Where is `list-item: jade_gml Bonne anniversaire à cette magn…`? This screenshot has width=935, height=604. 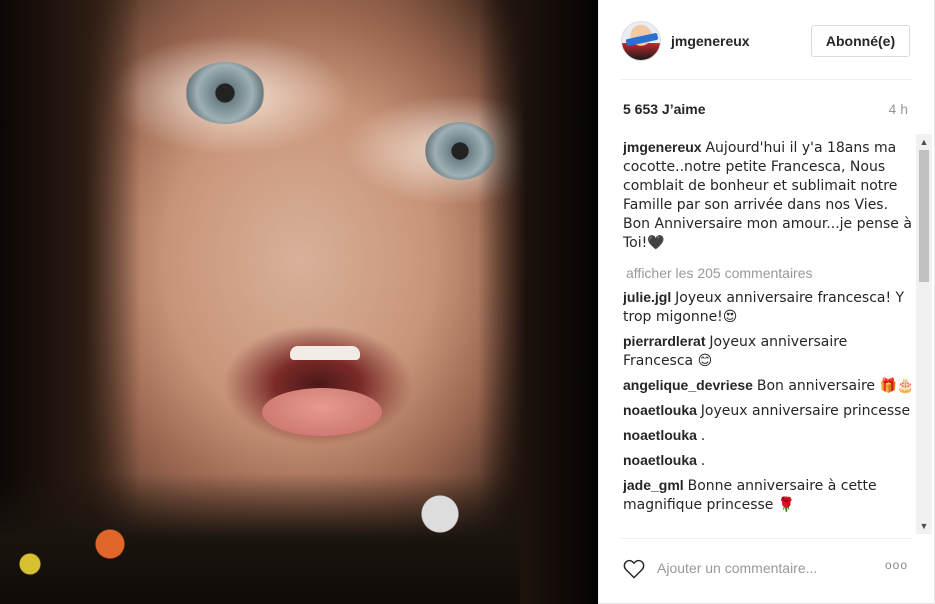 list-item: jade_gml Bonne anniversaire à cette magn… is located at coordinates (769, 495).